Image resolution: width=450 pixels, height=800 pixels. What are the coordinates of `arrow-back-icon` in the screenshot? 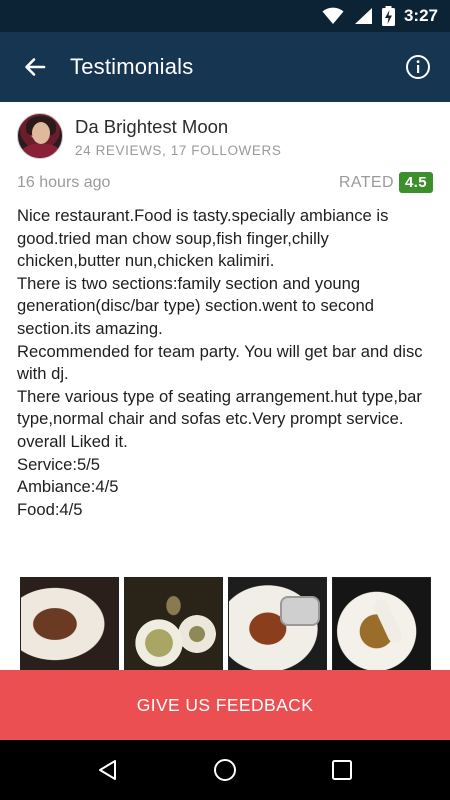 It's located at (35, 67).